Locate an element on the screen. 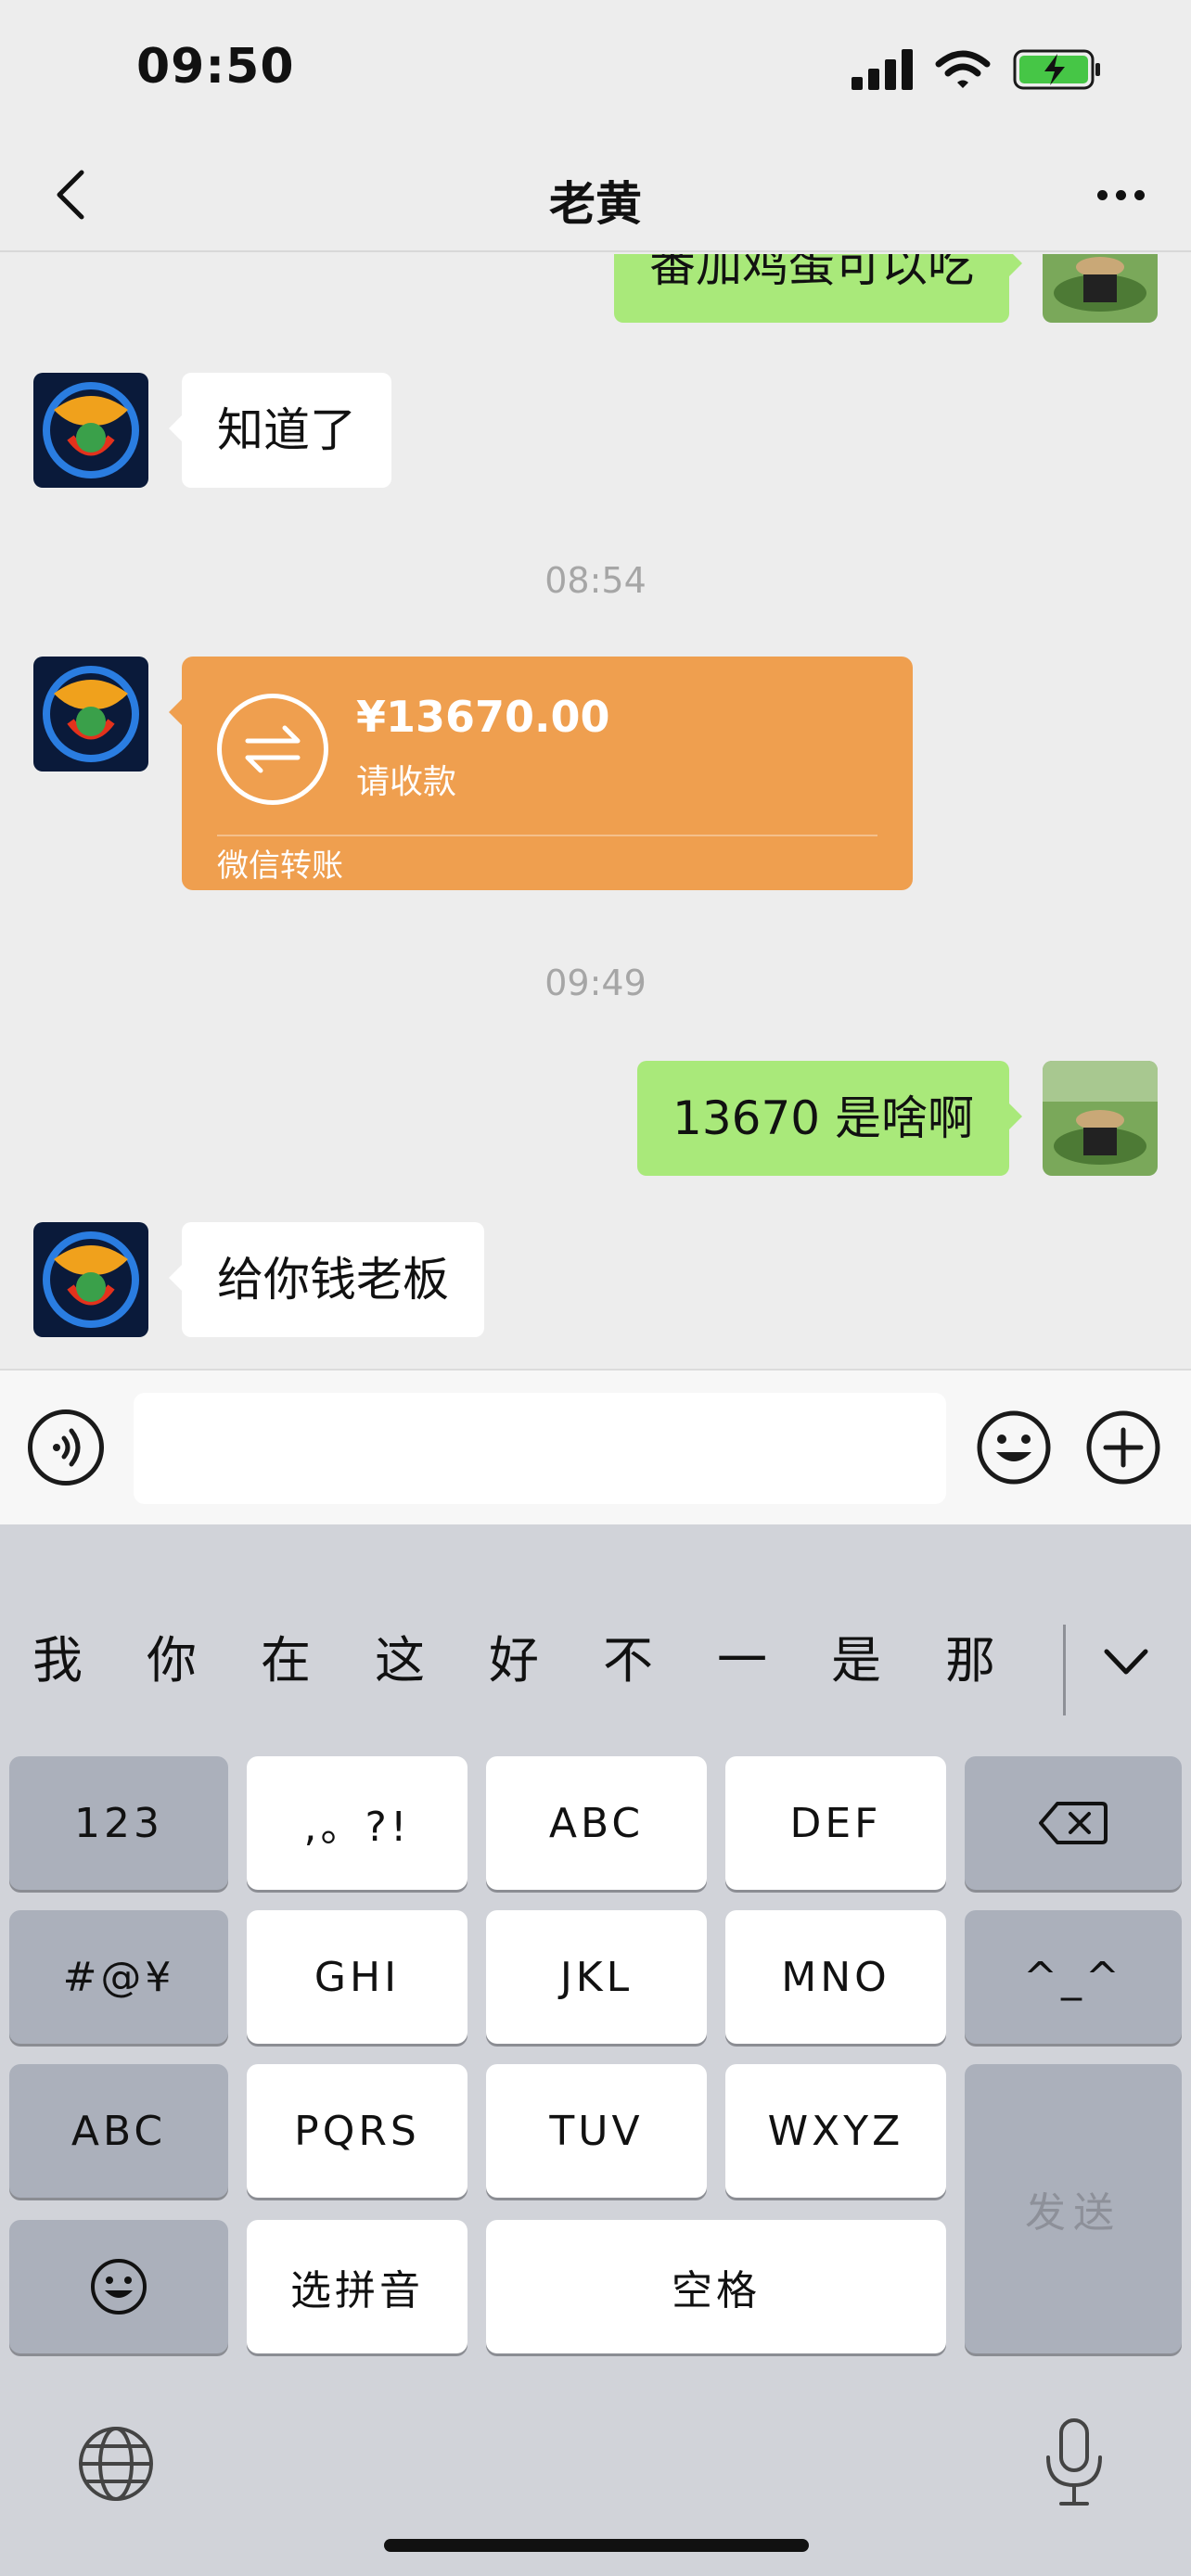  transfer-card: ¥13670.00 请收款 微信转账 is located at coordinates (541, 773).